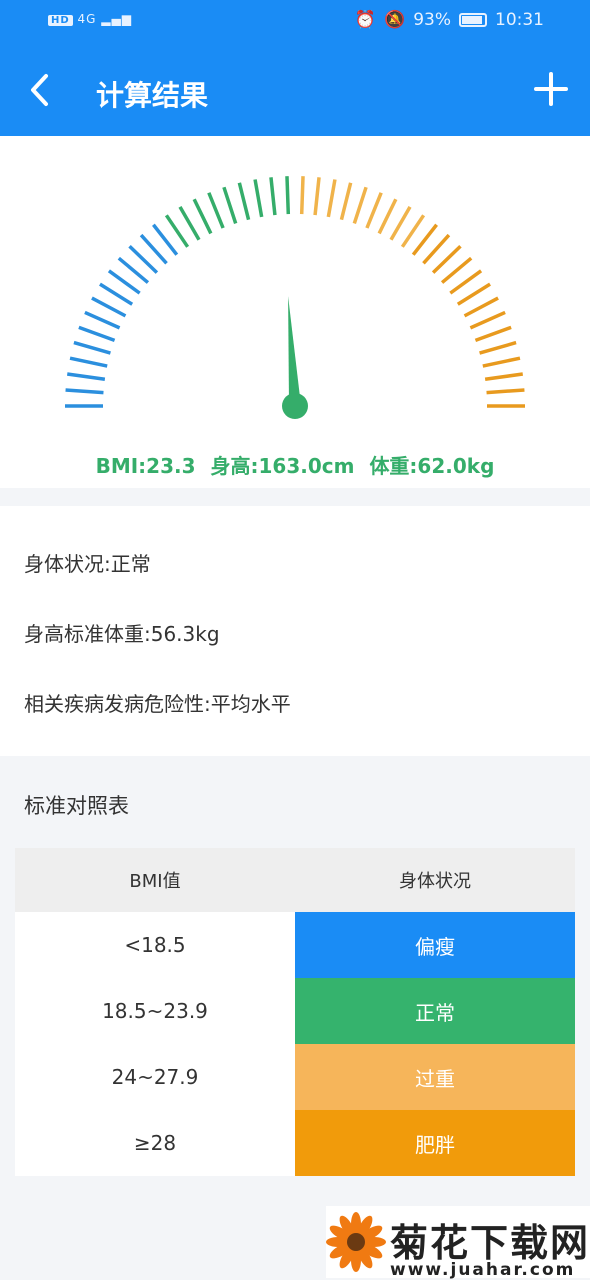 The height and width of the screenshot is (1280, 590). I want to click on watermark: 菊花下载网 www.juahar.com, so click(458, 1243).